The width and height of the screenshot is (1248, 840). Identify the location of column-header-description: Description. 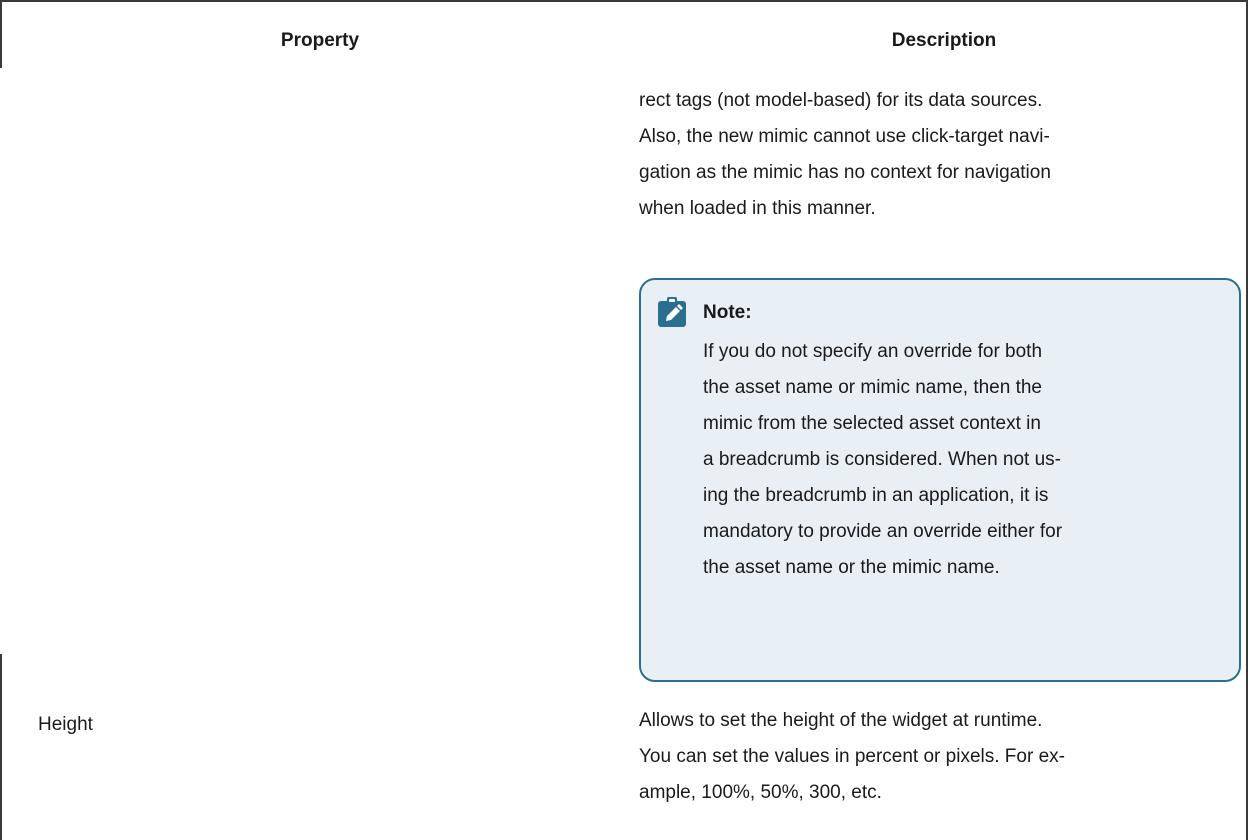
(944, 40).